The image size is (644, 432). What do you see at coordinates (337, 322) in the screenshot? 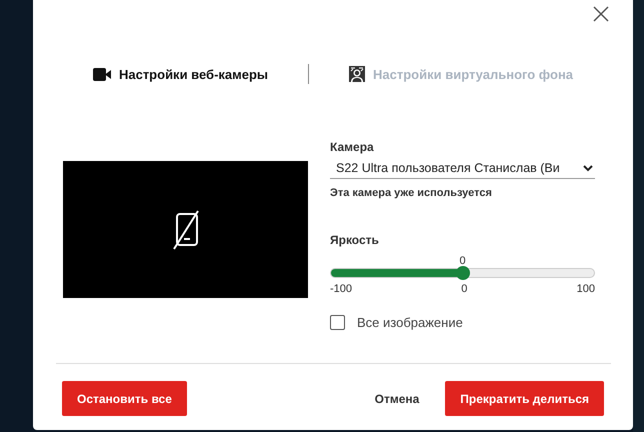
I see `checkbox` at bounding box center [337, 322].